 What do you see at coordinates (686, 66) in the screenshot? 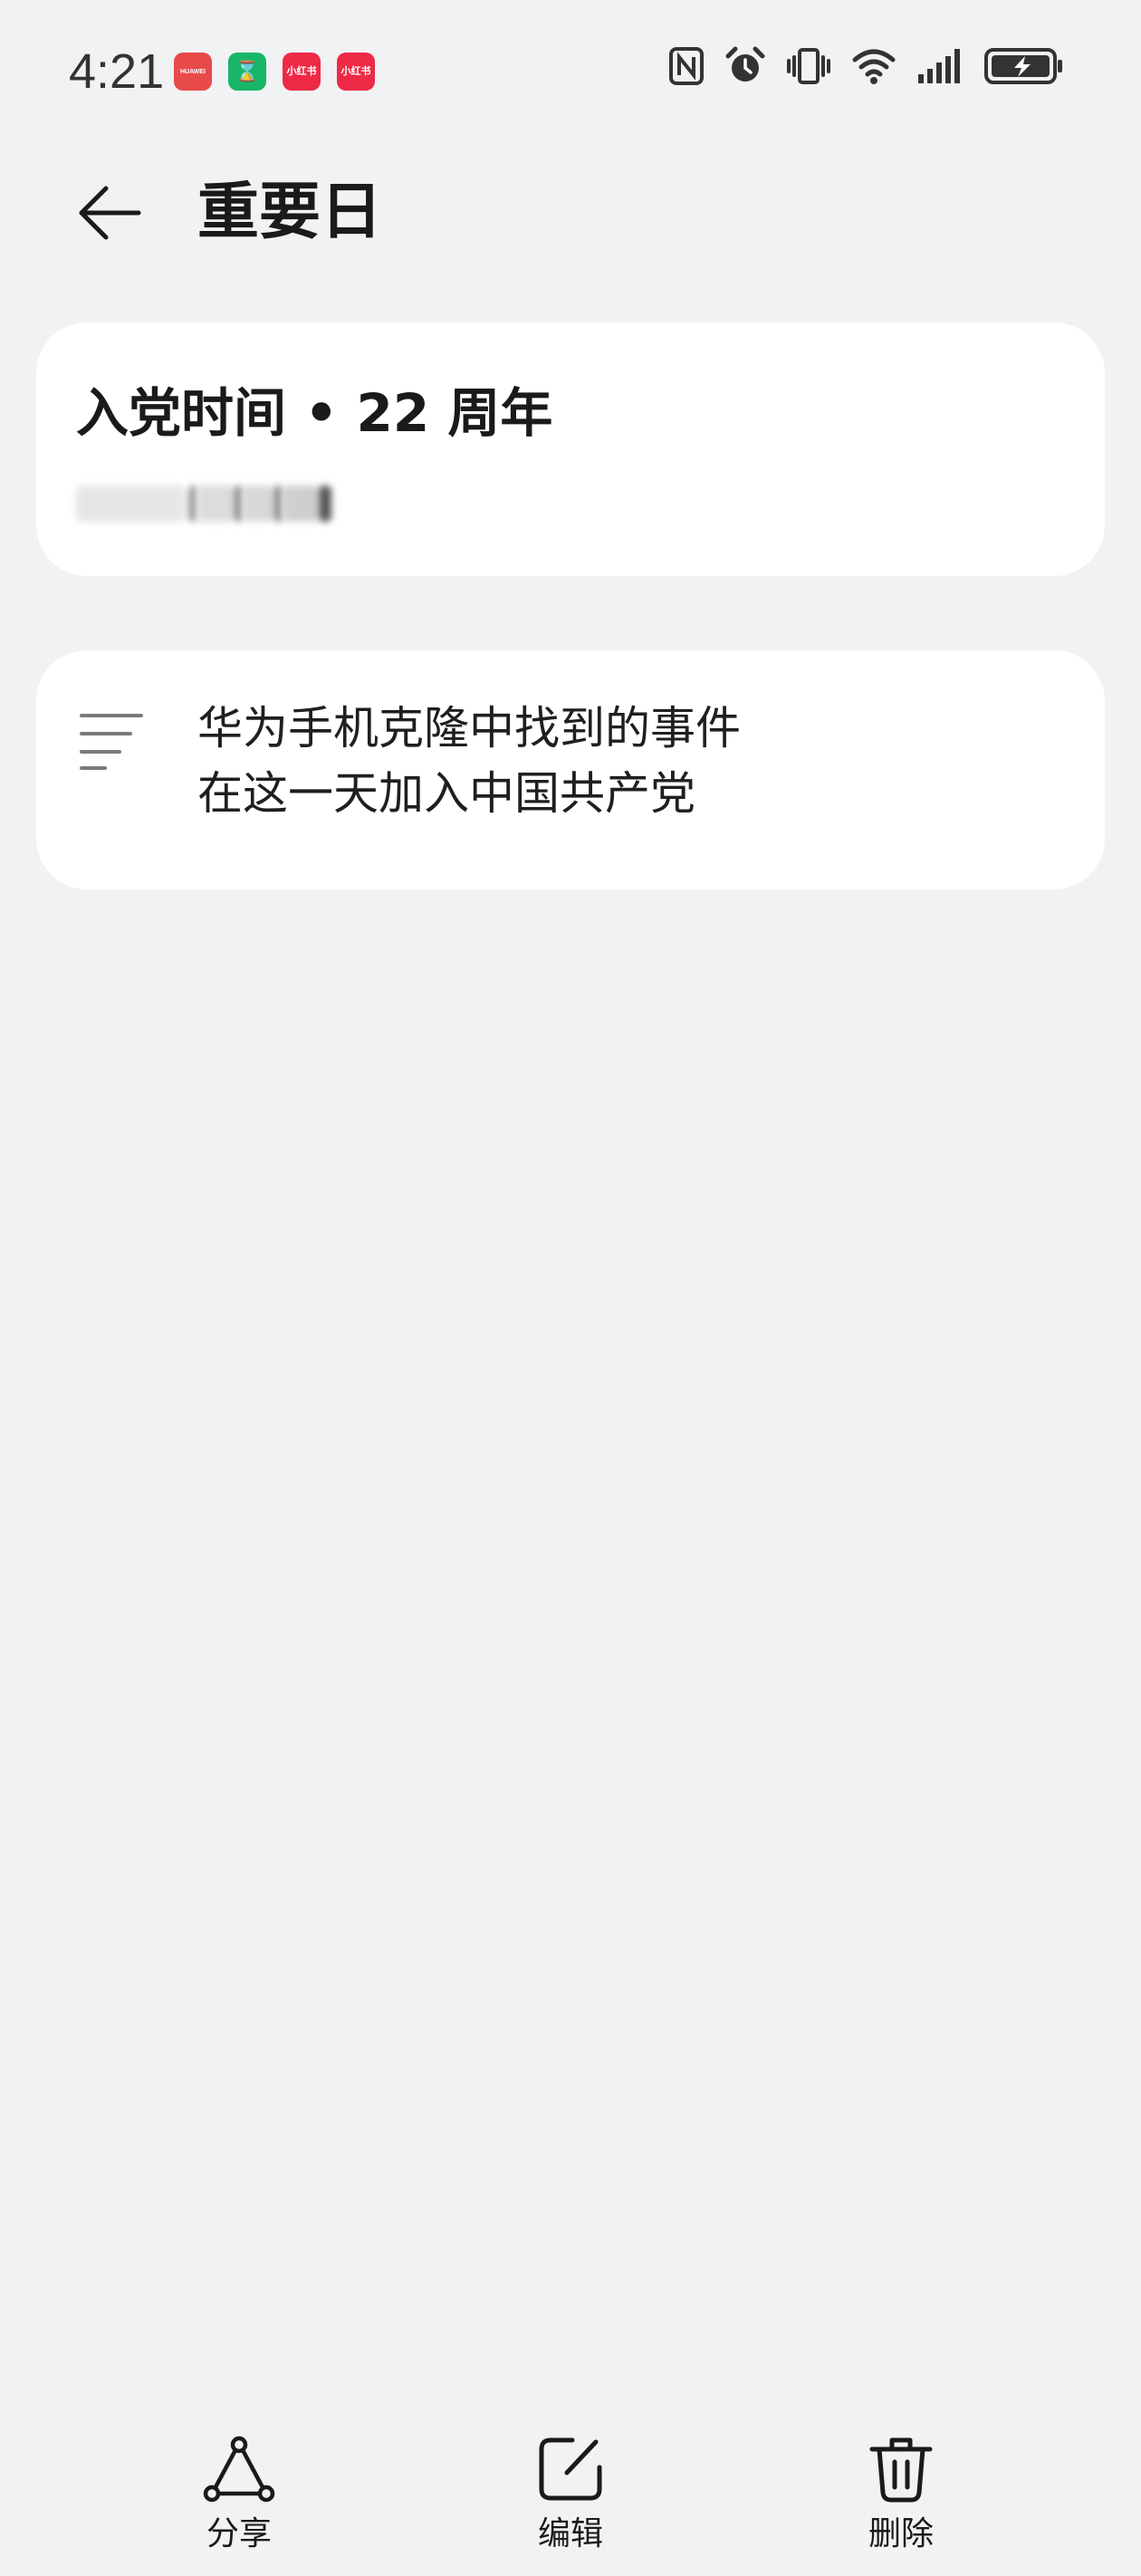
I see `nfc-icon` at bounding box center [686, 66].